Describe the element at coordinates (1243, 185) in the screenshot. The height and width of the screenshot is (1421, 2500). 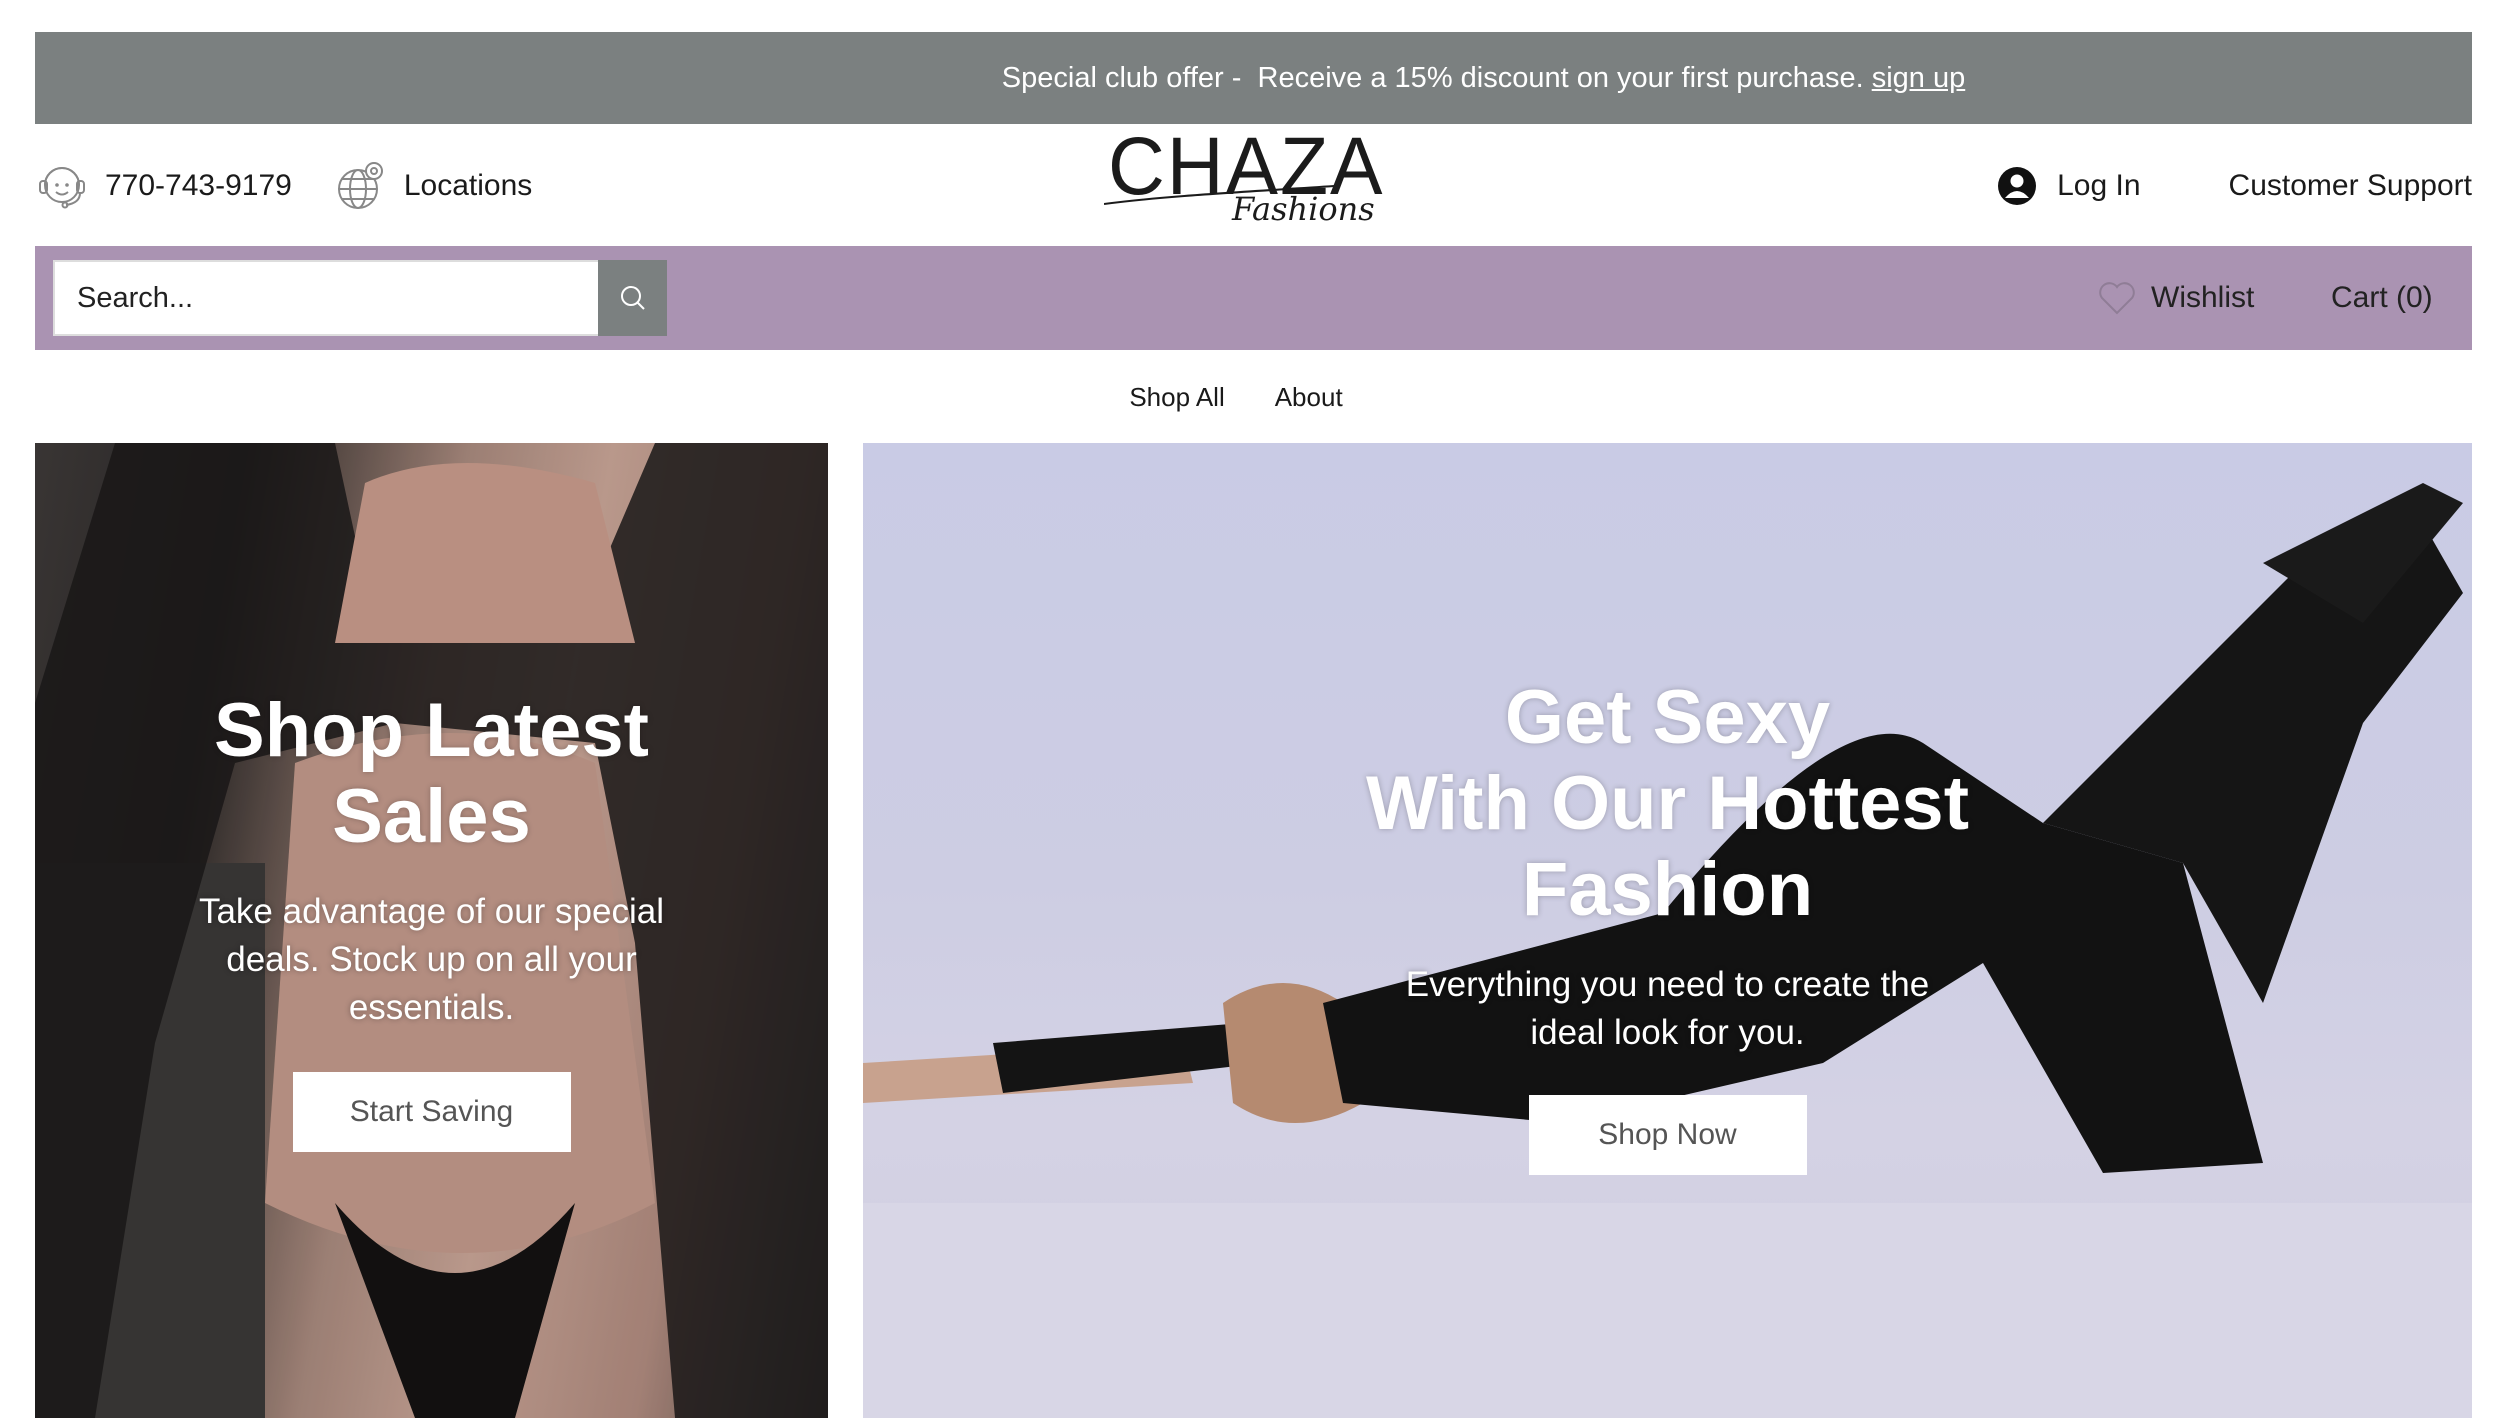
I see `brand-logo: CHAZA Fashions` at that location.